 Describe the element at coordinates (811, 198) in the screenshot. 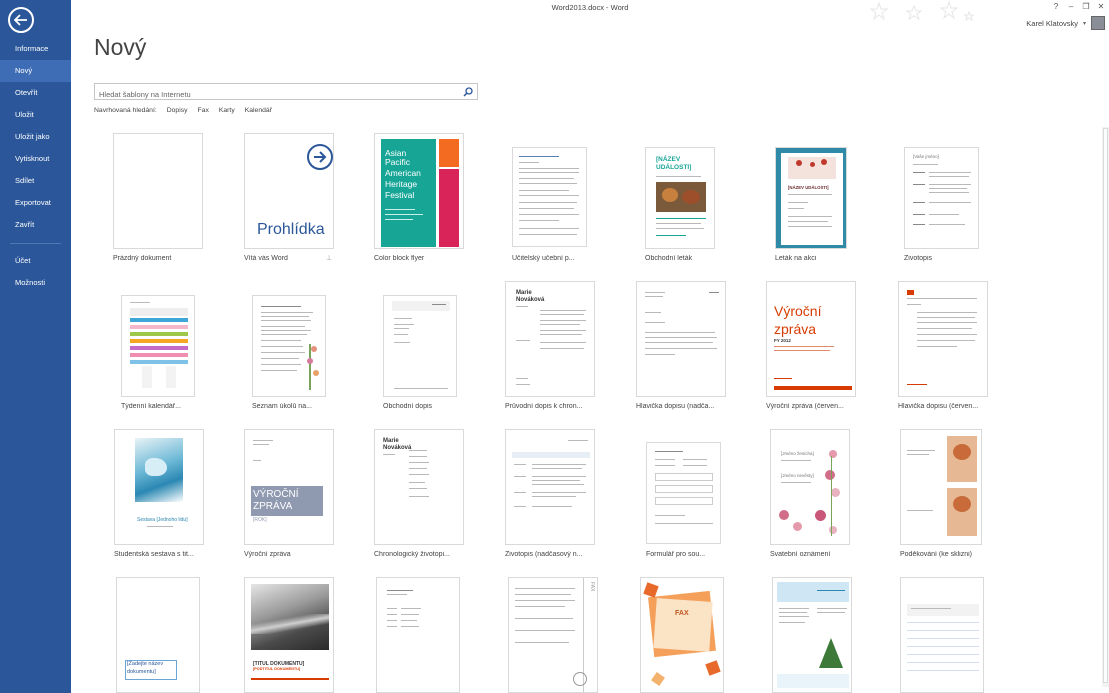

I see `template-thumb-event-flyer: [NÁZEV UDÁLOSTI]` at that location.